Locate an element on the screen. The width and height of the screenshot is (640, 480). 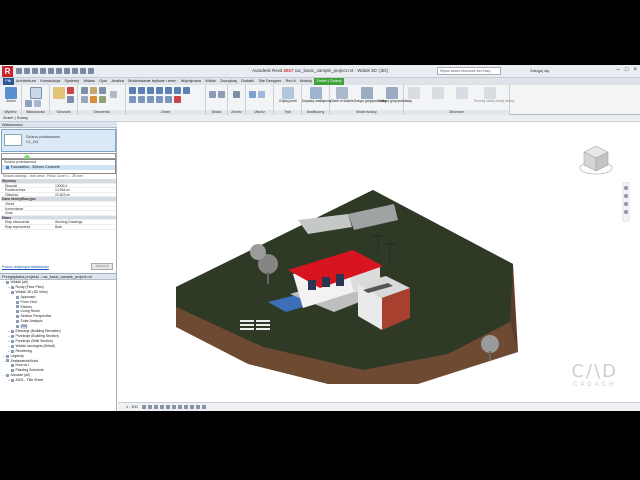
revit-logo-icon: R is located at coordinates (7, 71).